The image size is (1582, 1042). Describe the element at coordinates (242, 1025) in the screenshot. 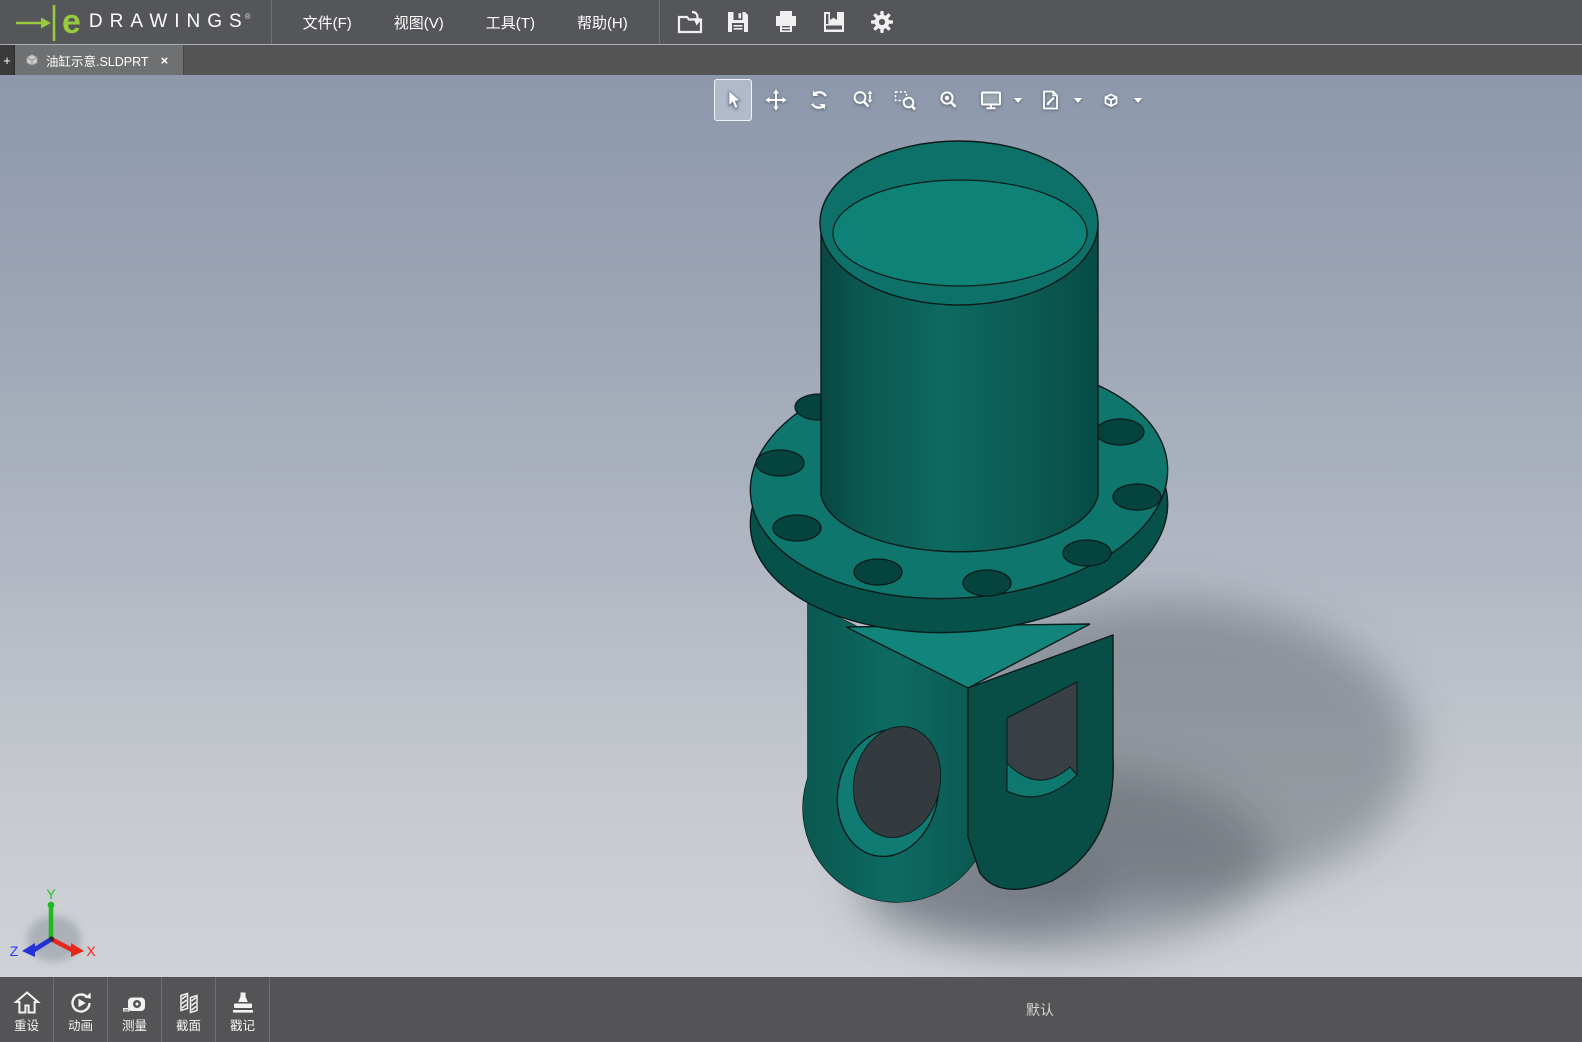

I see `stamp-label: 戳记` at that location.